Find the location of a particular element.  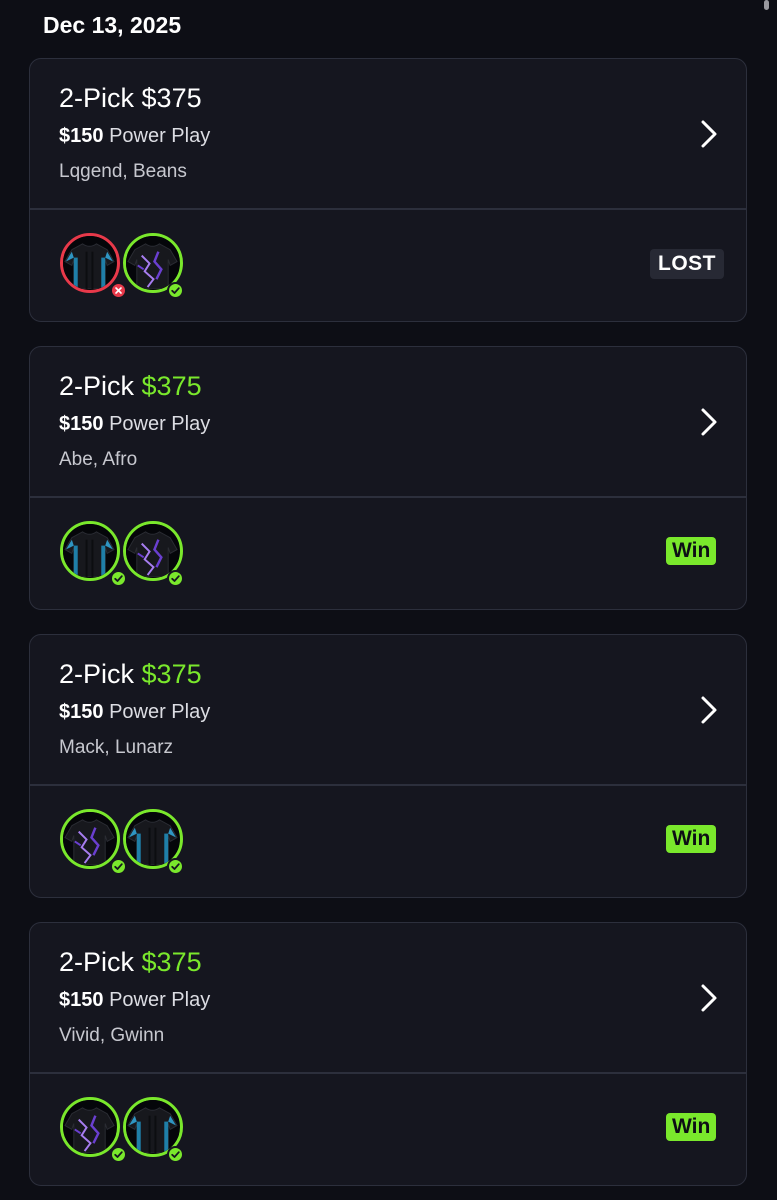

lost-x-icon is located at coordinates (118, 290).